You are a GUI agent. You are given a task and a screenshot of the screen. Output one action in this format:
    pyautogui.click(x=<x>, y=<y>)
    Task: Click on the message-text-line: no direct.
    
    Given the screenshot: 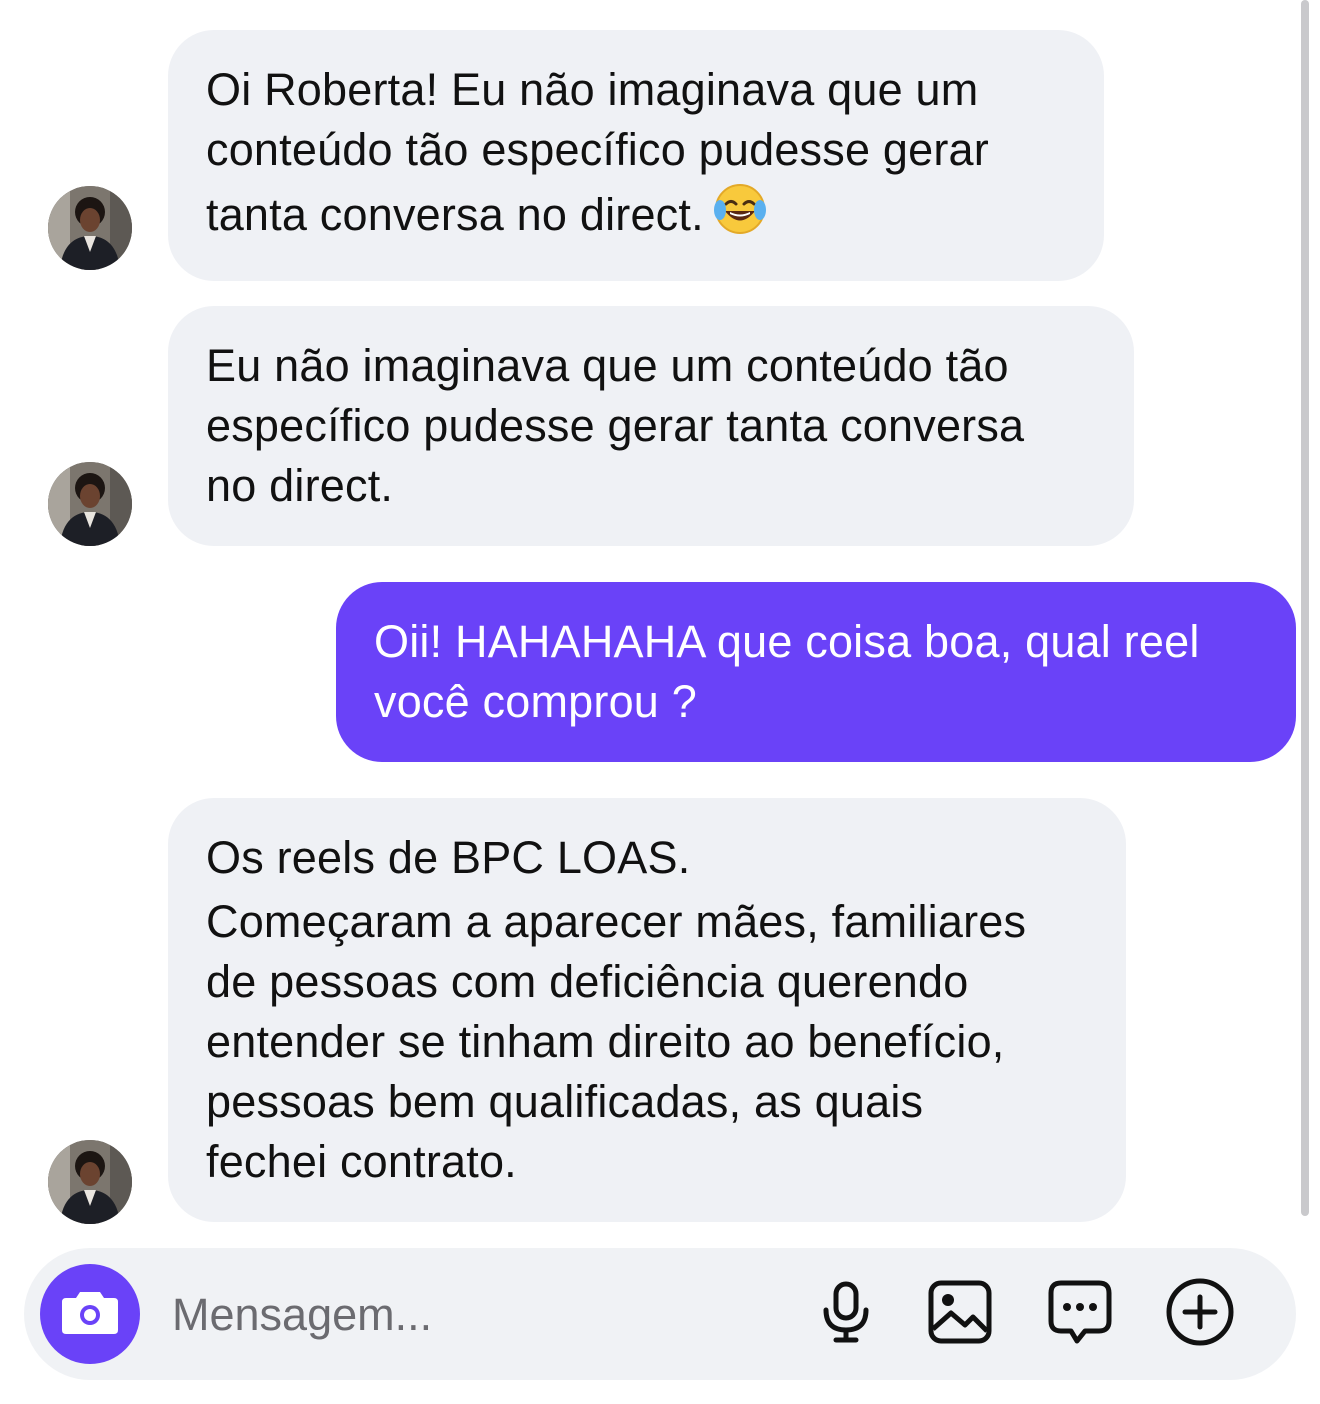 What is the action you would take?
    pyautogui.click(x=300, y=485)
    